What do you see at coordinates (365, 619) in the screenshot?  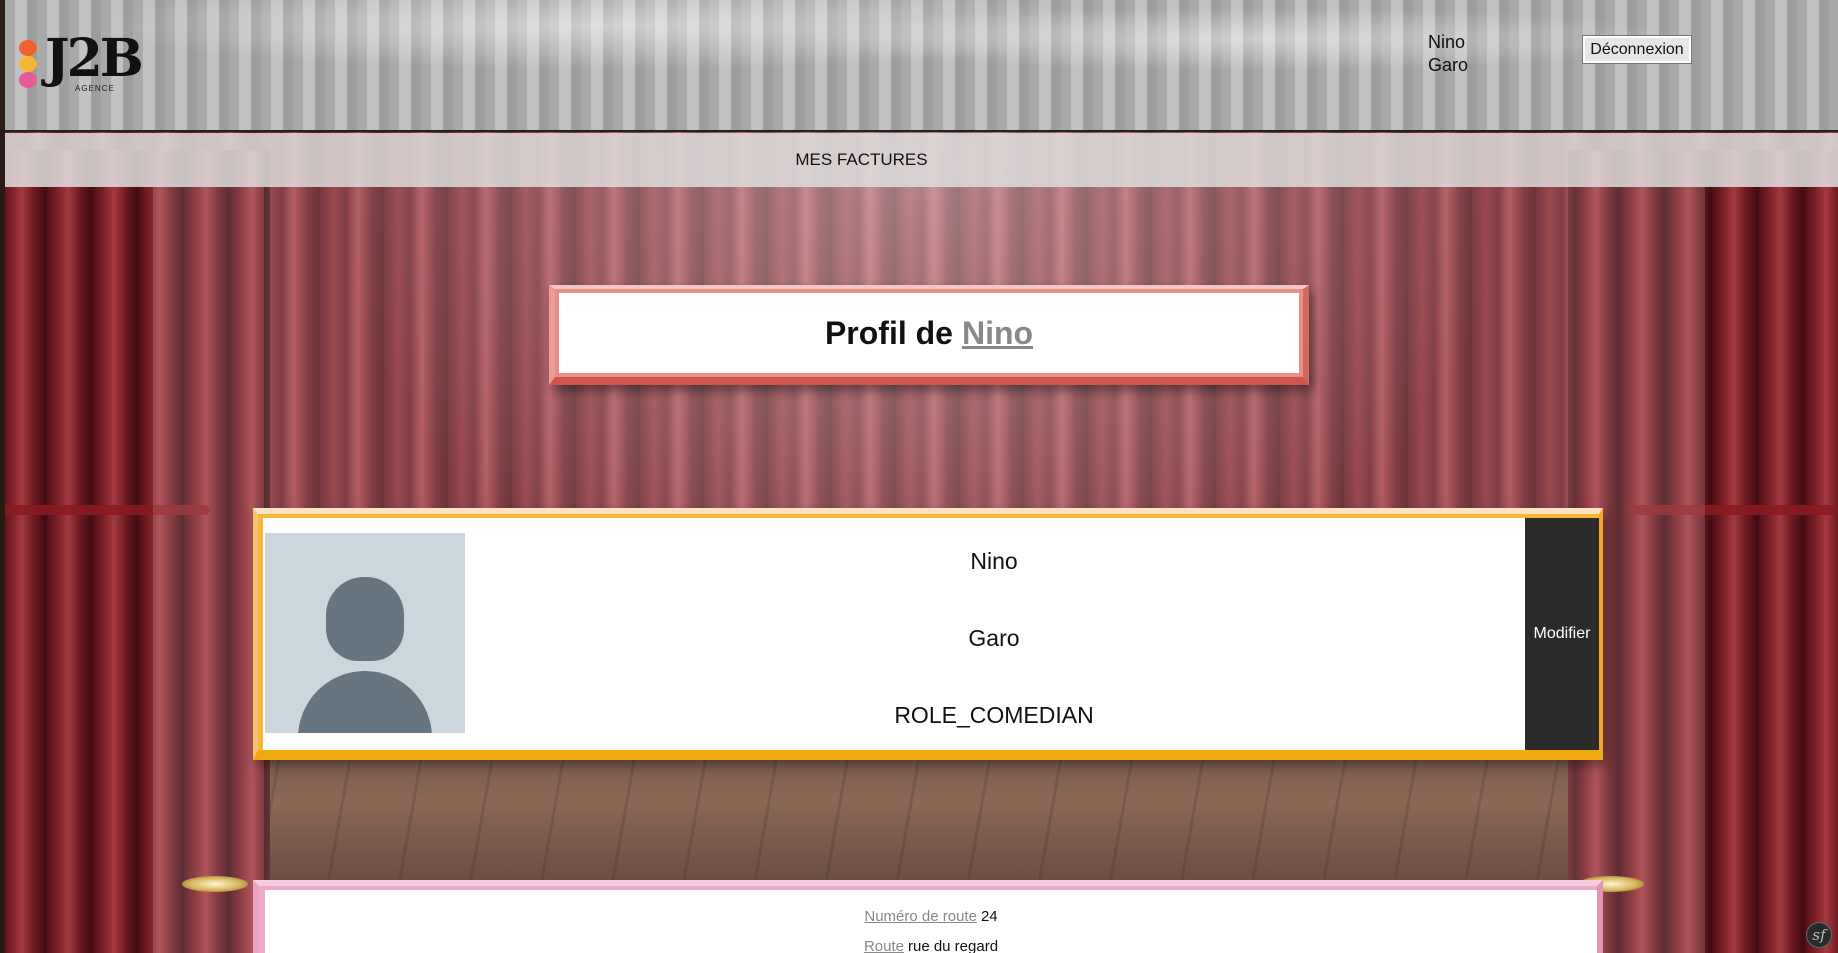 I see `user-placeholder-icon` at bounding box center [365, 619].